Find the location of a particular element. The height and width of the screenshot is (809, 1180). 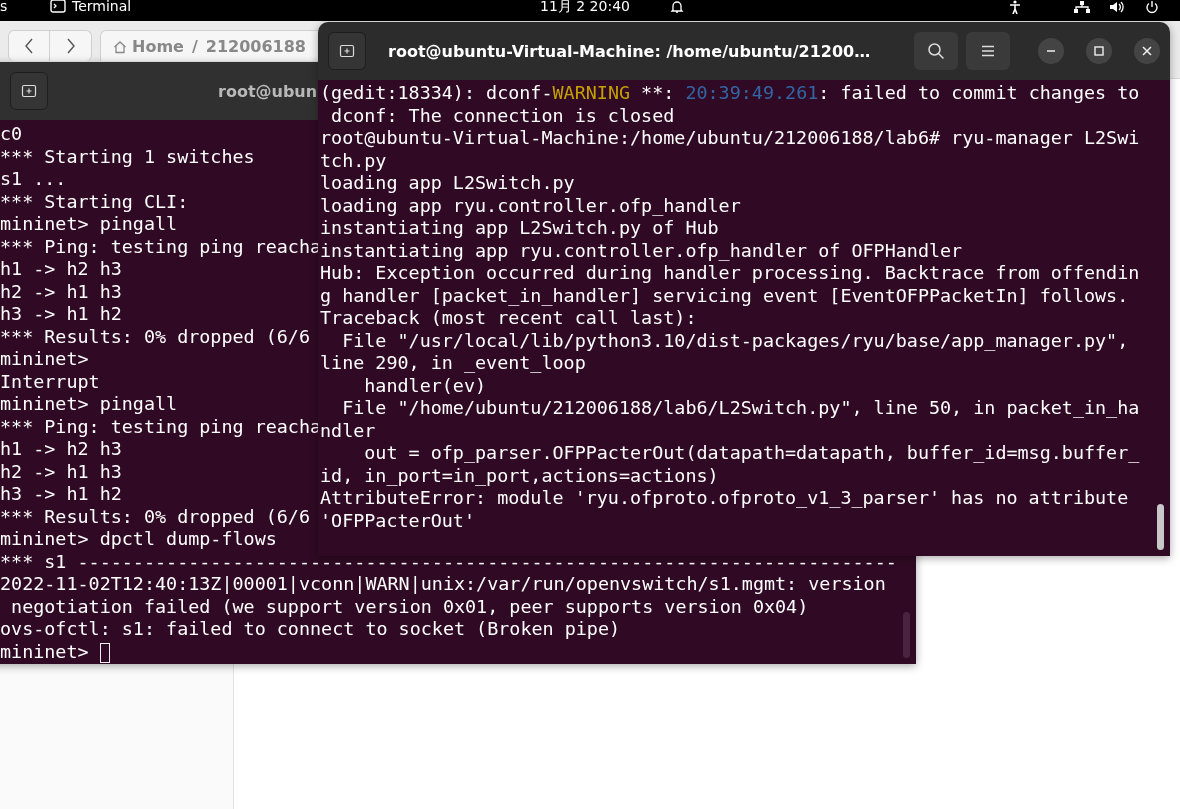

close-icon is located at coordinates (1147, 51).